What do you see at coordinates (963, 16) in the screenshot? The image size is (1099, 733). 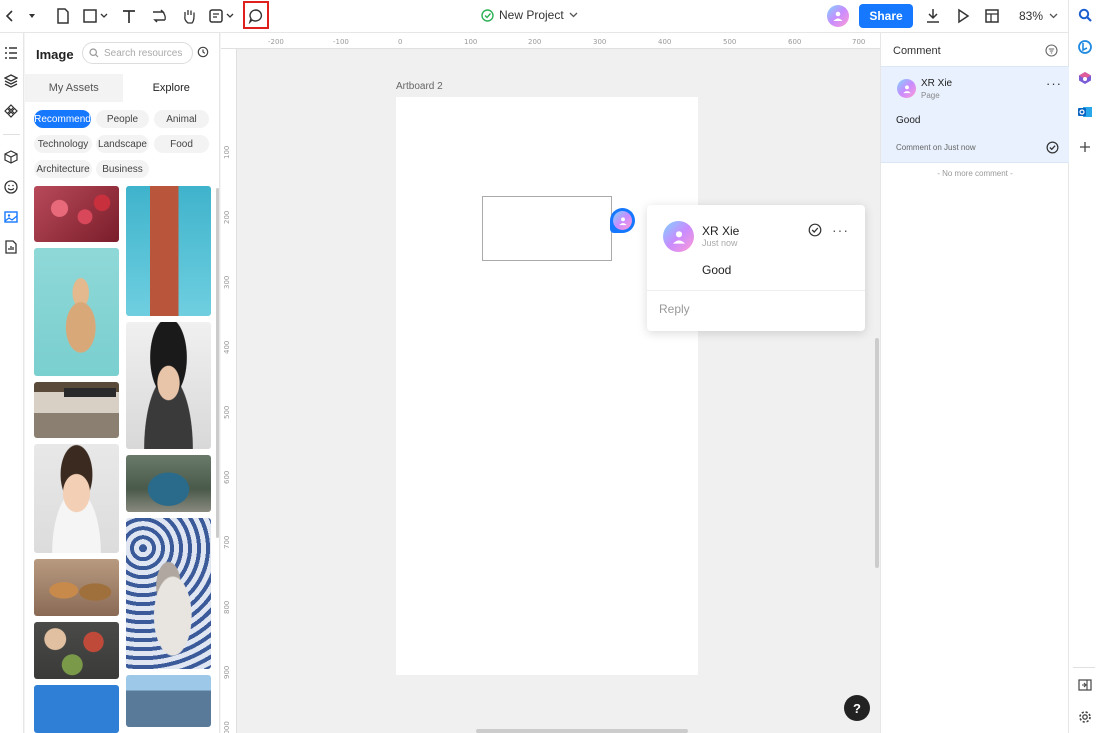 I see `play-icon` at bounding box center [963, 16].